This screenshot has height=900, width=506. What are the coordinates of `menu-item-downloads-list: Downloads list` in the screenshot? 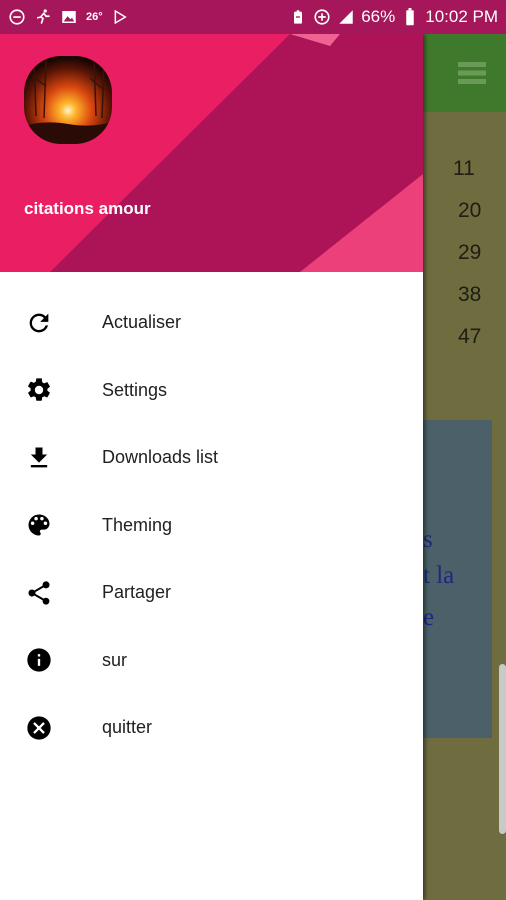 It's located at (211, 458).